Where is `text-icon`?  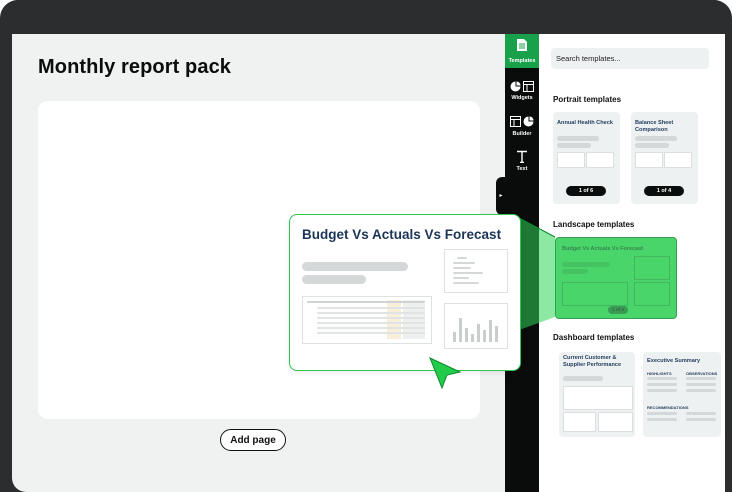 text-icon is located at coordinates (522, 156).